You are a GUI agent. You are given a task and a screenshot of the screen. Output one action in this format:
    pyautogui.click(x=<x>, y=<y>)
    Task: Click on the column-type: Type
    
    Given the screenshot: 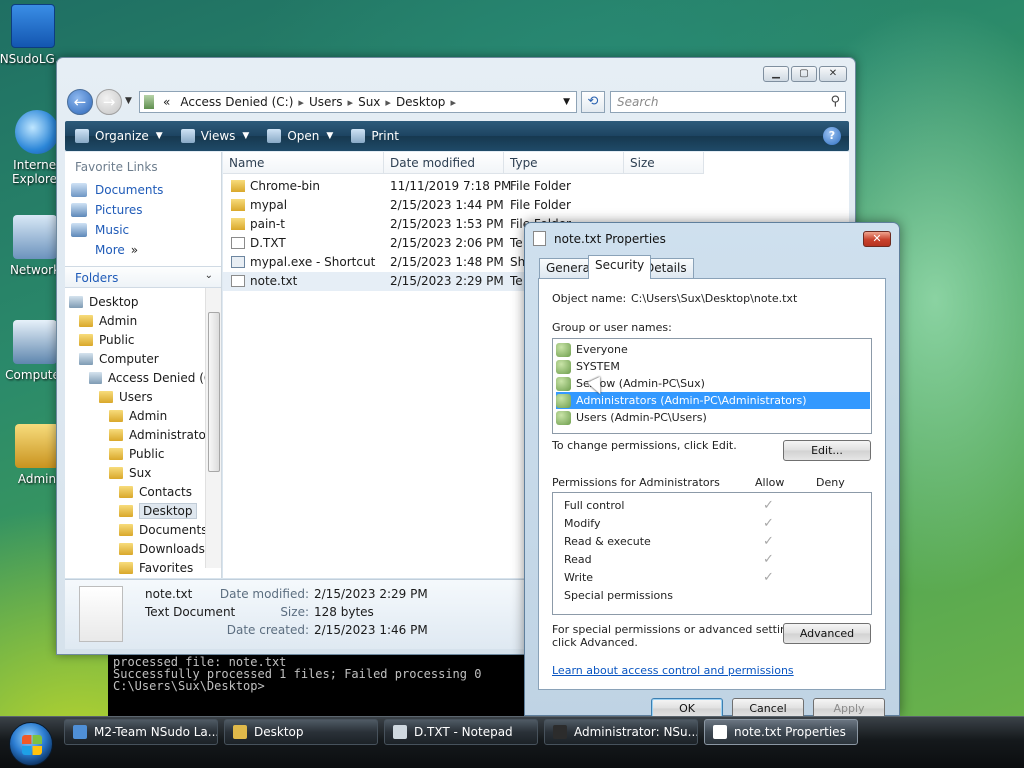 What is the action you would take?
    pyautogui.click(x=564, y=163)
    